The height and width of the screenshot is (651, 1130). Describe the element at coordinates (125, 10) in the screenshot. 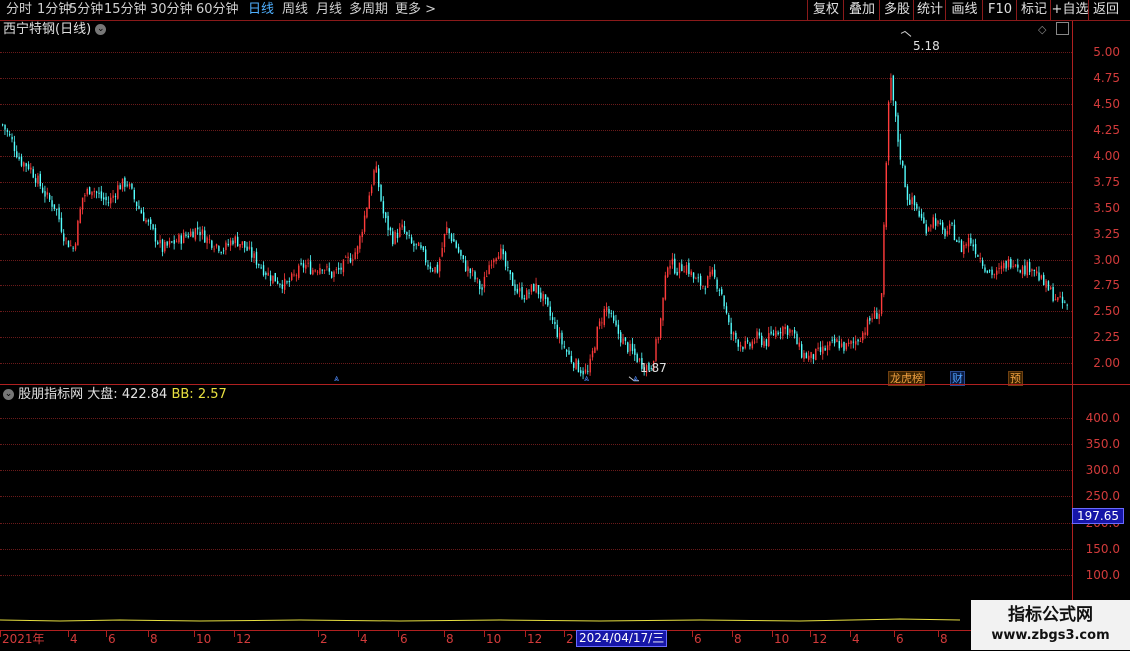

I see `period-tab-15min: 15分钟` at that location.